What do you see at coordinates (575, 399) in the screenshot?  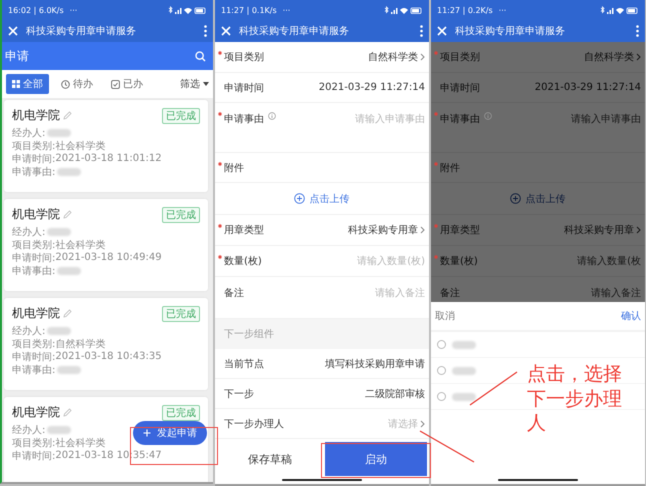 I see `annotation-text: 点击，选择下一步办理人` at bounding box center [575, 399].